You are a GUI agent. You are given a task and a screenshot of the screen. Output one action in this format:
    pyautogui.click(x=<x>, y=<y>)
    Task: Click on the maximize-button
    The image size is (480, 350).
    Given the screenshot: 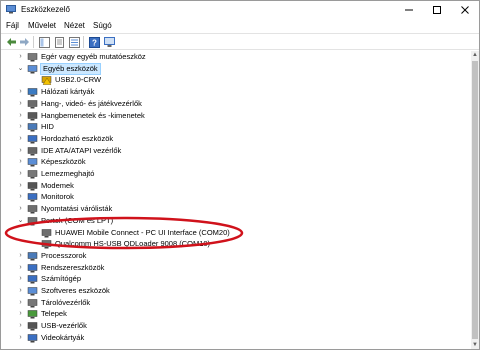 What is the action you would take?
    pyautogui.click(x=437, y=10)
    